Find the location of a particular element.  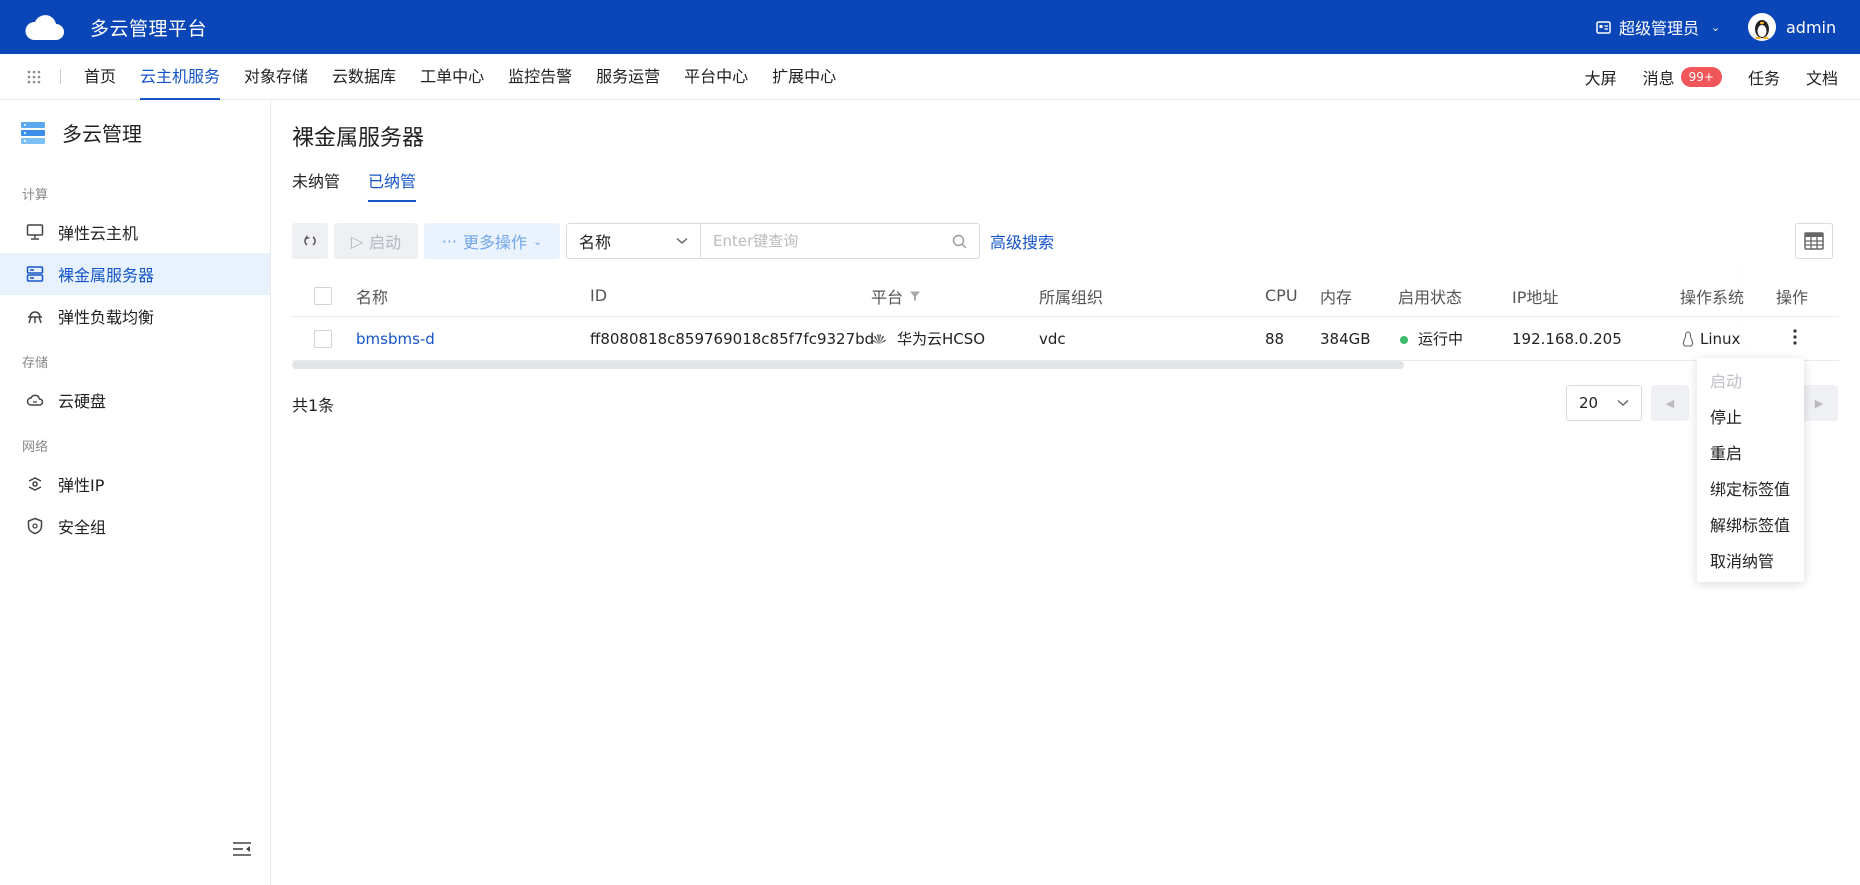

row-actions-kebab-icon is located at coordinates (1795, 338).